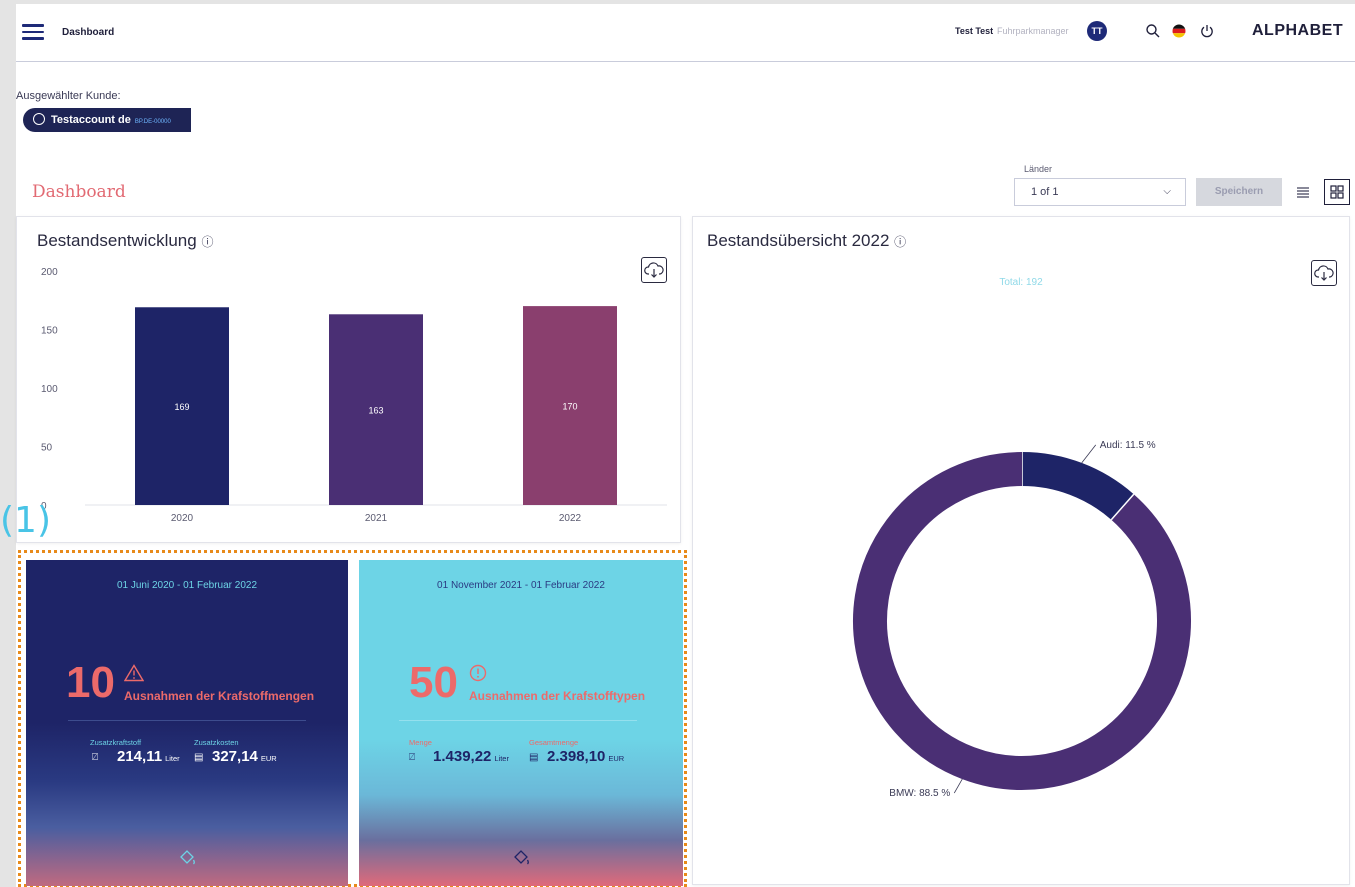  What do you see at coordinates (152, 122) in the screenshot?
I see `customer-id: BP.DE-00000` at bounding box center [152, 122].